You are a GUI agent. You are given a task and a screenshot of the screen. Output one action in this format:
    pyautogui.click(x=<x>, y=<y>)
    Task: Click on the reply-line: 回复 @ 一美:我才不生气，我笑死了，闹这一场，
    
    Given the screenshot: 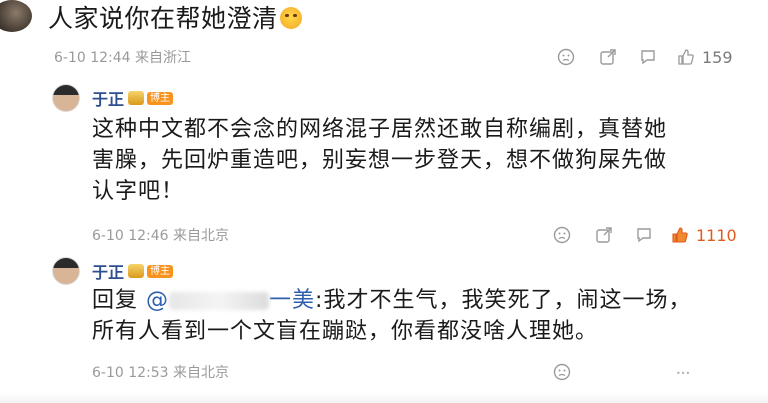 What is the action you would take?
    pyautogui.click(x=422, y=300)
    